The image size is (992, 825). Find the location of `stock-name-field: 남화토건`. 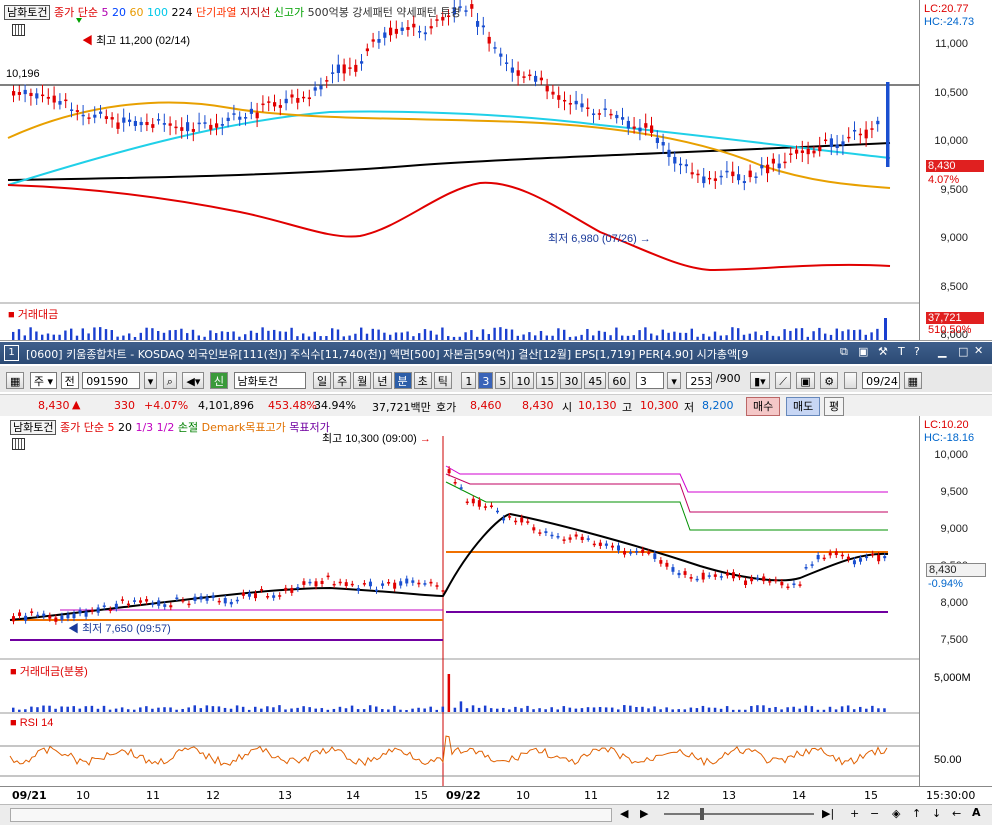

stock-name-field: 남화토건 is located at coordinates (269, 380).